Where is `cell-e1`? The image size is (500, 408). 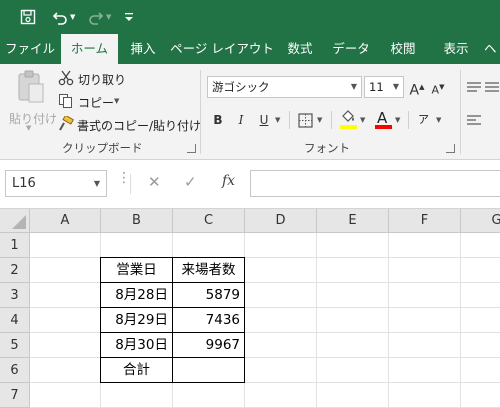
cell-e1 is located at coordinates (353, 245).